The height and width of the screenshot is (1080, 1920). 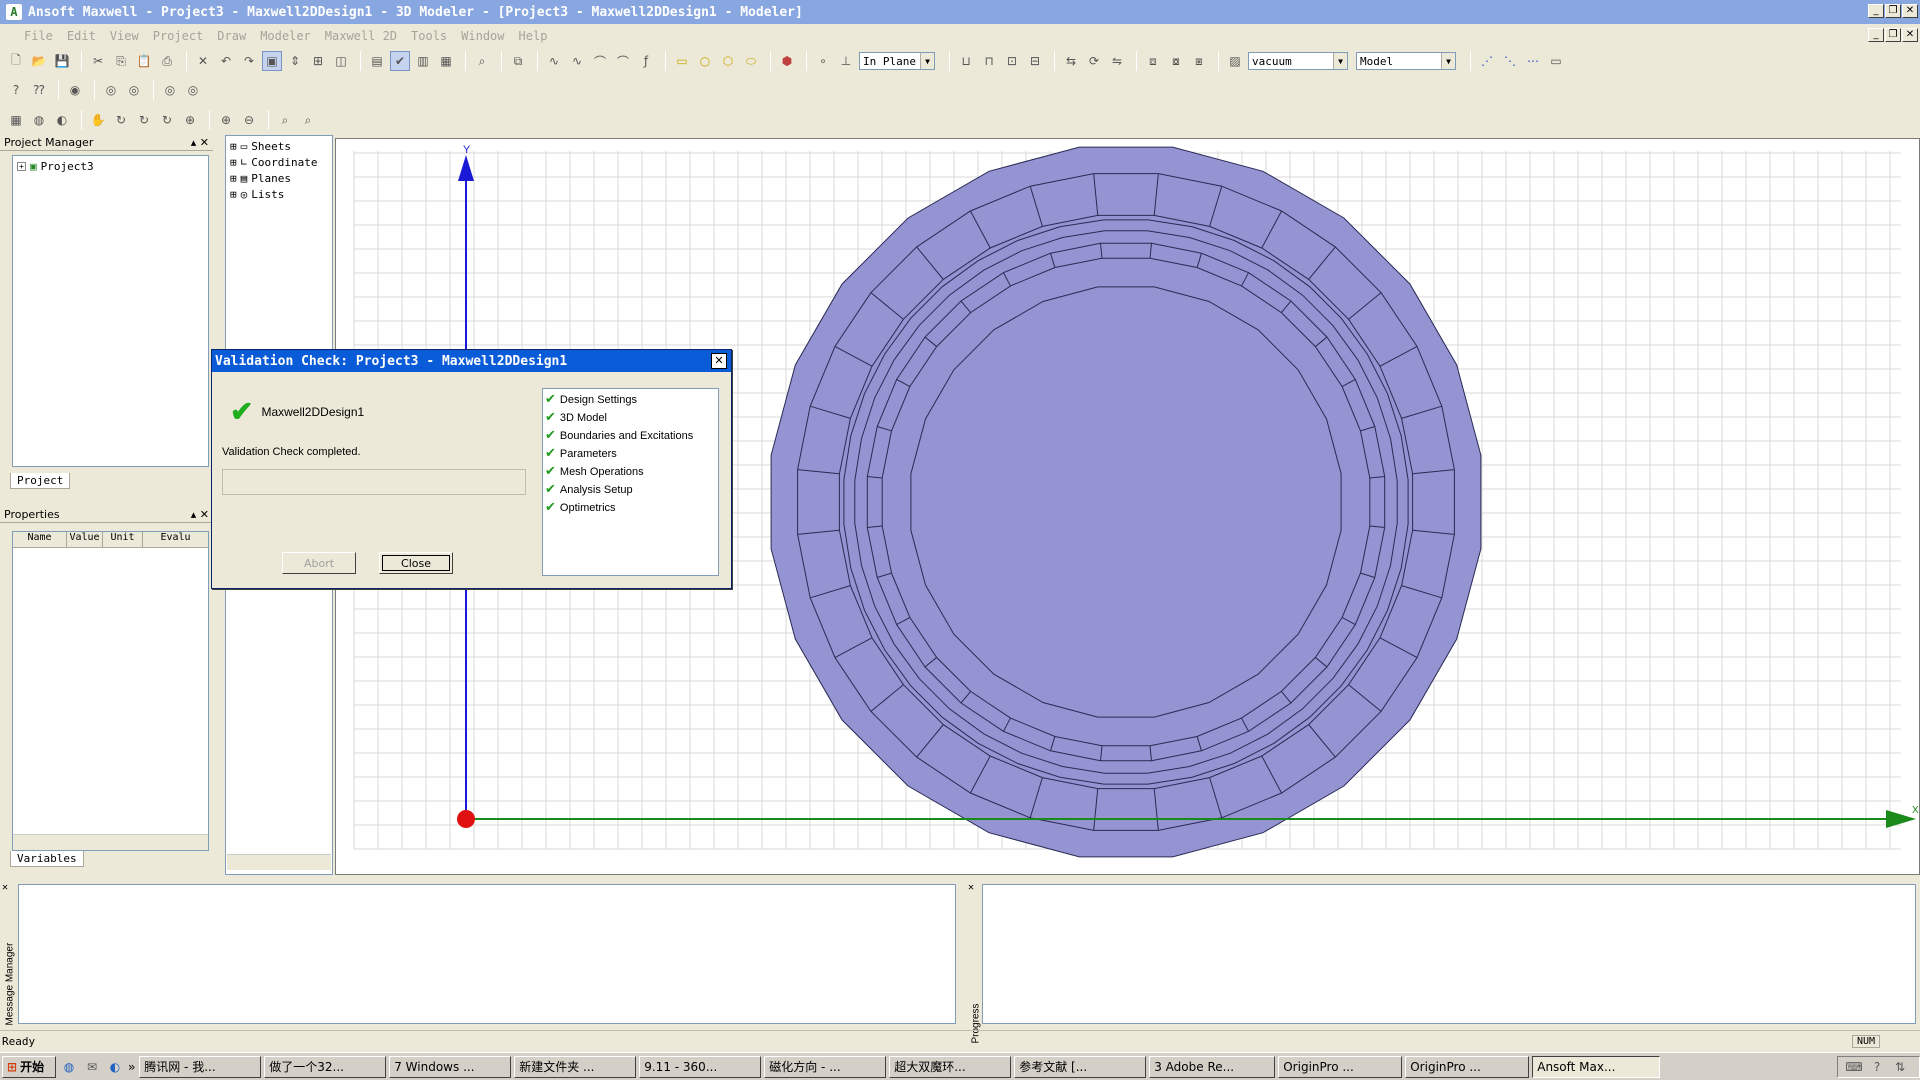 What do you see at coordinates (751, 61) in the screenshot?
I see `draw-ellipse-icon: ⬭` at bounding box center [751, 61].